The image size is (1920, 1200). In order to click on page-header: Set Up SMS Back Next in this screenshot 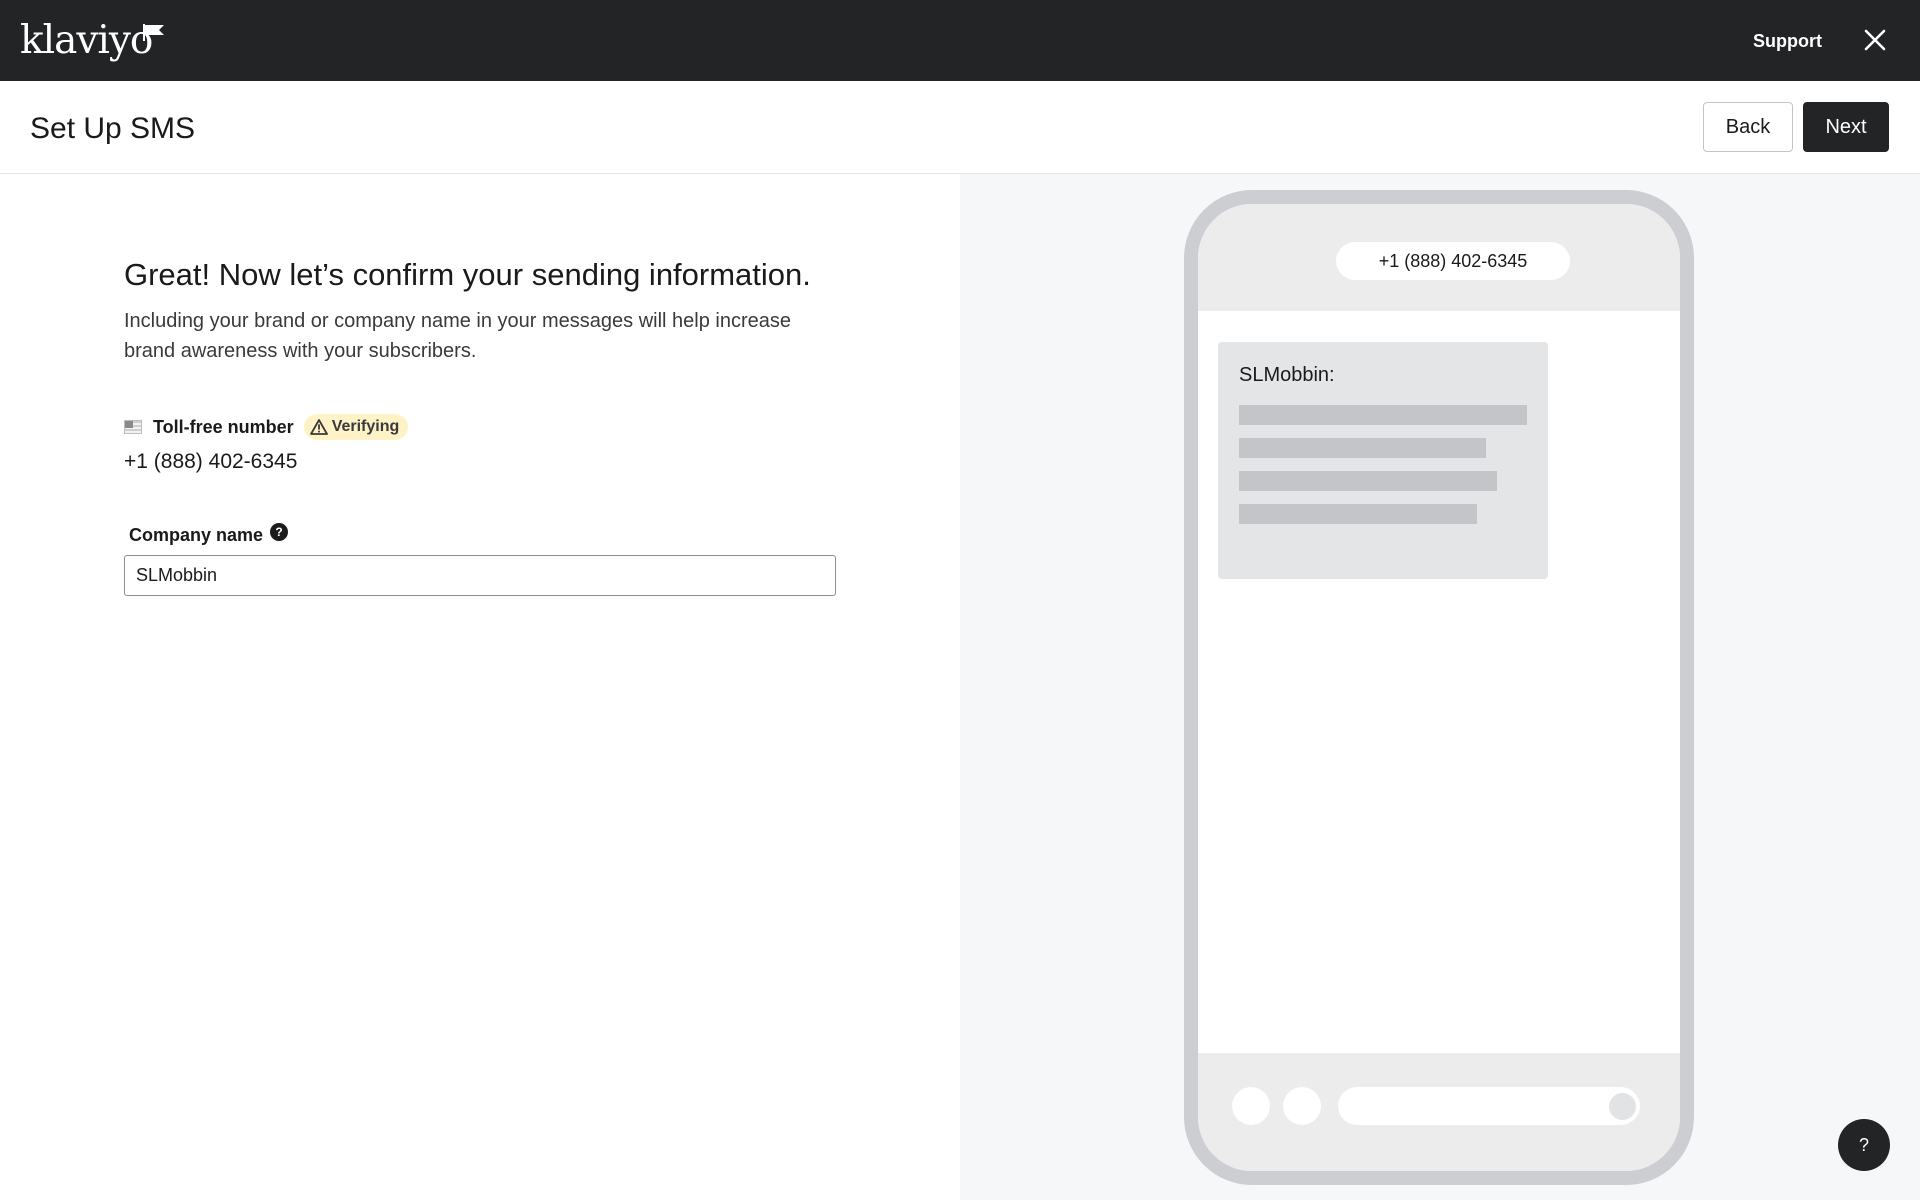, I will do `click(960, 127)`.